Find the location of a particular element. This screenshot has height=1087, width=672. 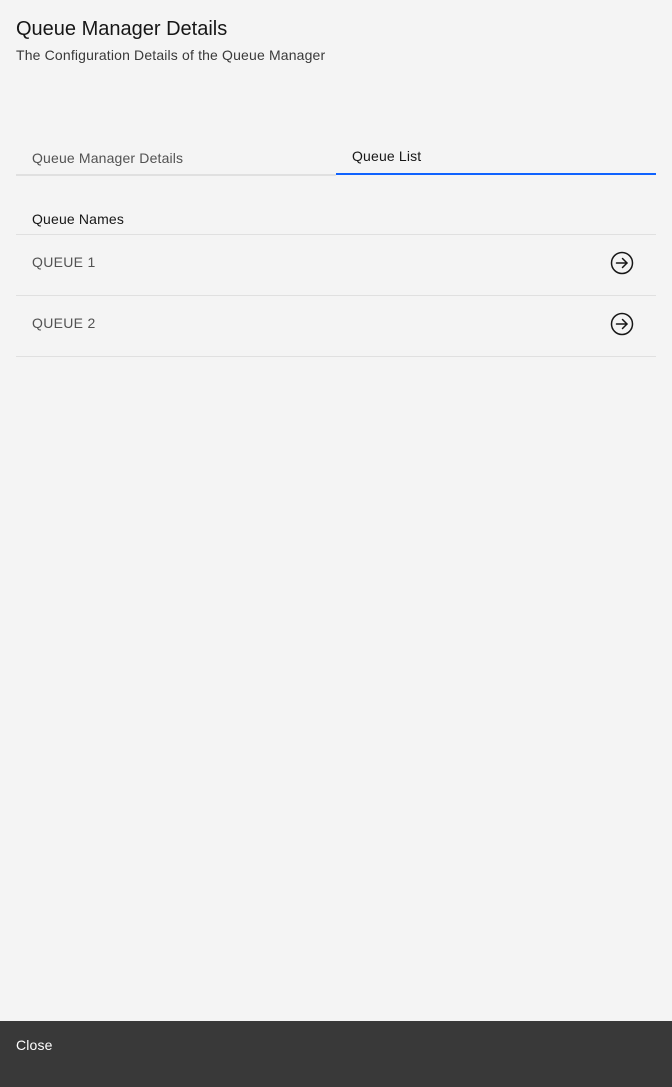

queue-name: QUEUE 2 is located at coordinates (64, 323).